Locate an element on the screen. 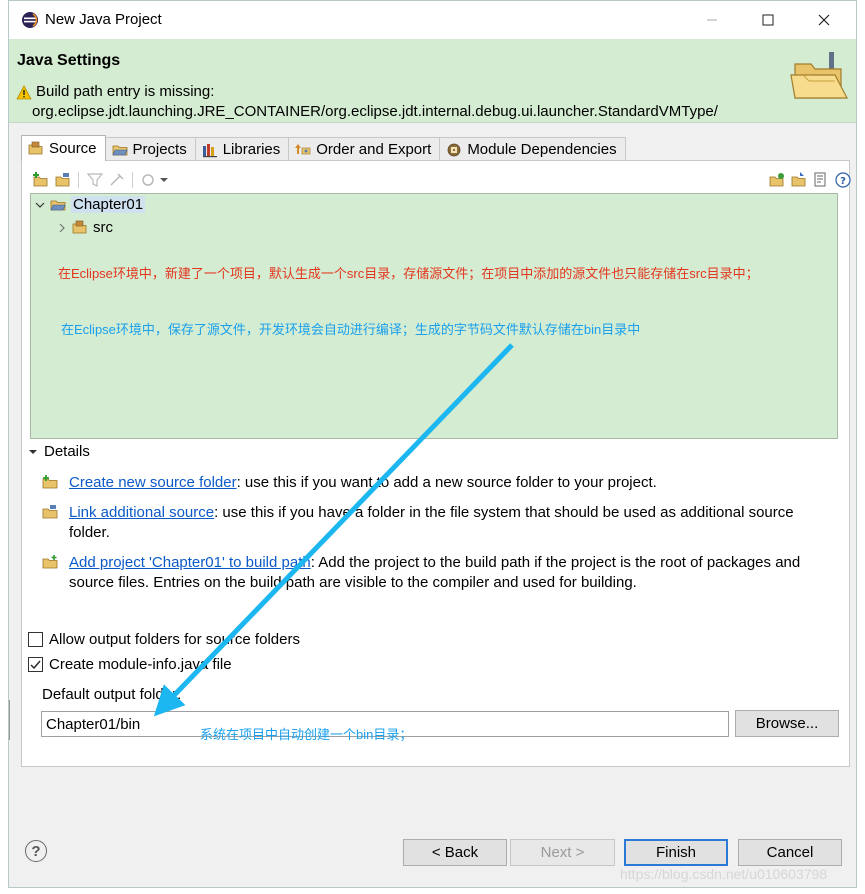 This screenshot has height=894, width=865. tab-source: Source is located at coordinates (63, 148).